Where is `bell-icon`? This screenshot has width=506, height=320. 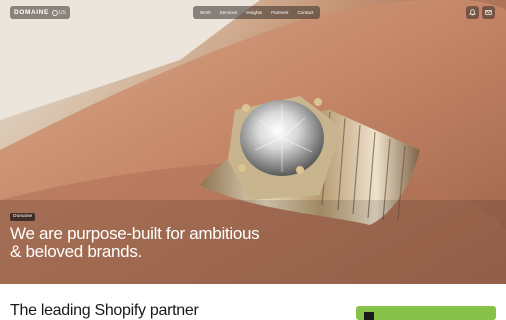
bell-icon is located at coordinates (472, 12).